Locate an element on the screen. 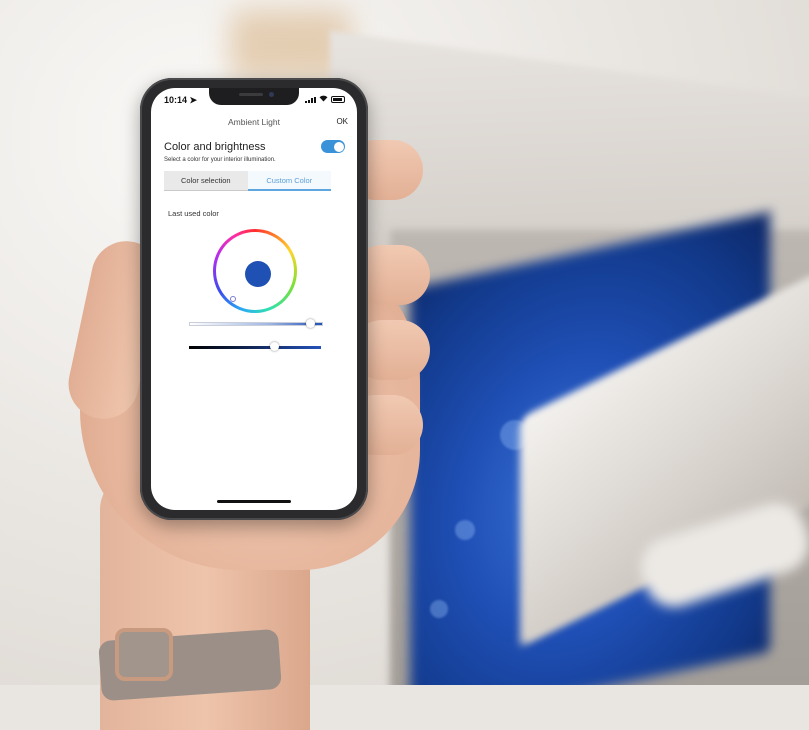 This screenshot has width=809, height=730. speaker-grille is located at coordinates (251, 94).